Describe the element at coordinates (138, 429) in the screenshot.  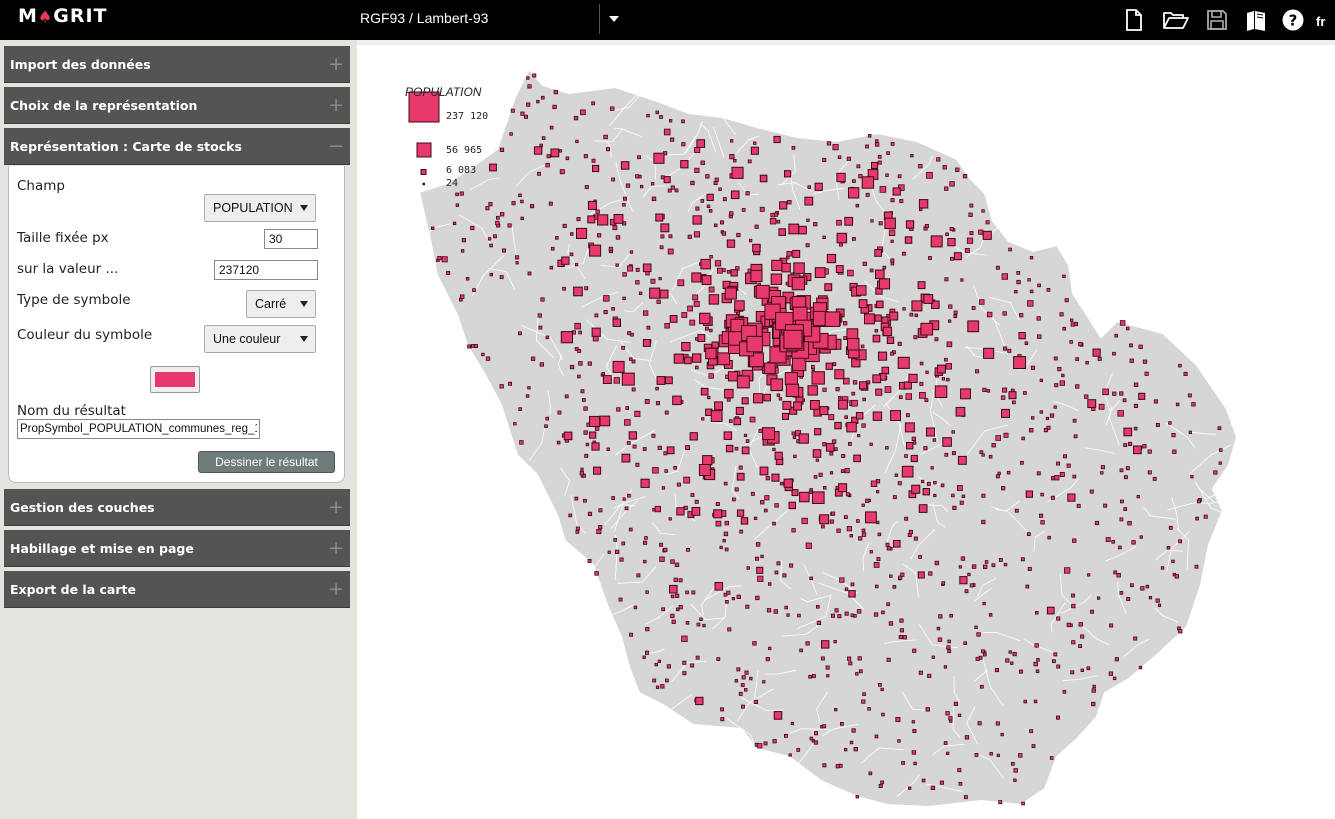
I see `result-name-input` at that location.